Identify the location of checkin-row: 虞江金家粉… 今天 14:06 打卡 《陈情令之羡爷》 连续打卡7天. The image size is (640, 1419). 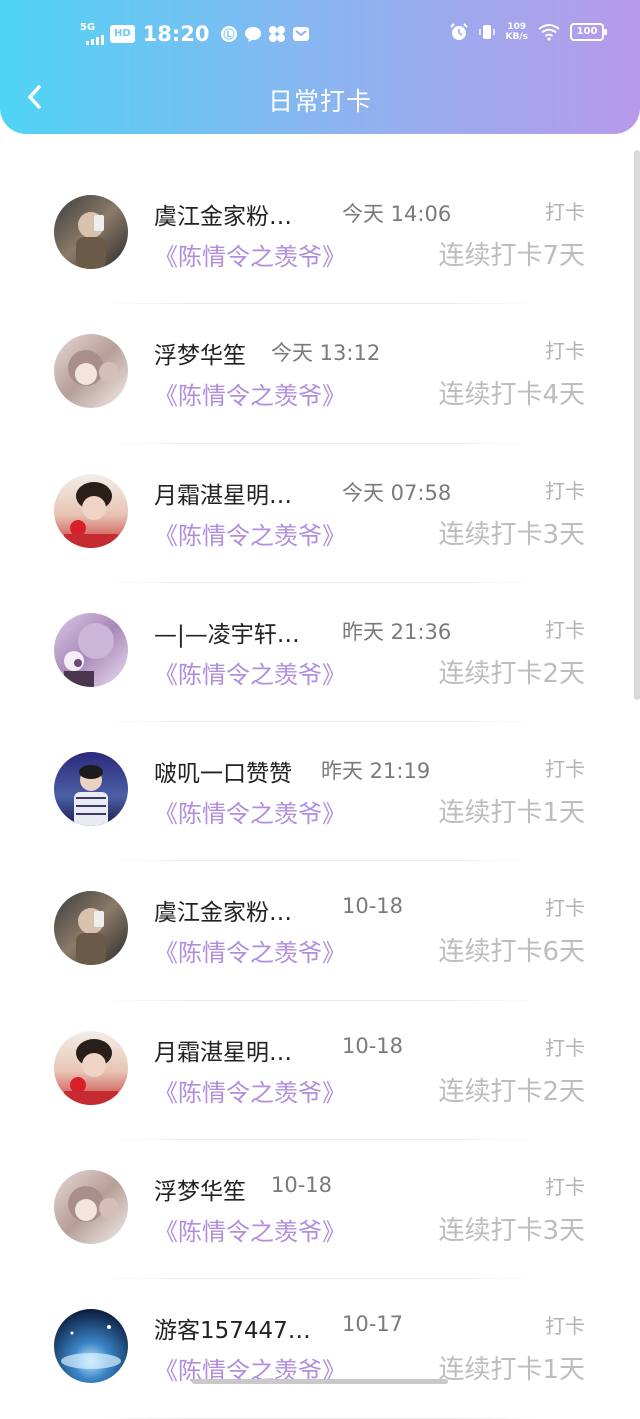
(320, 235).